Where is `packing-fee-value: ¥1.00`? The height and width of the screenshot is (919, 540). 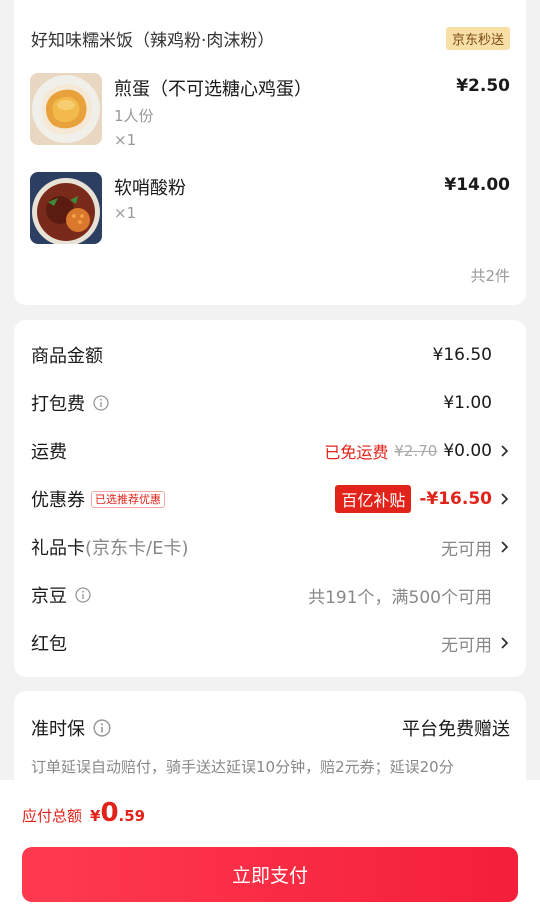 packing-fee-value: ¥1.00 is located at coordinates (467, 403).